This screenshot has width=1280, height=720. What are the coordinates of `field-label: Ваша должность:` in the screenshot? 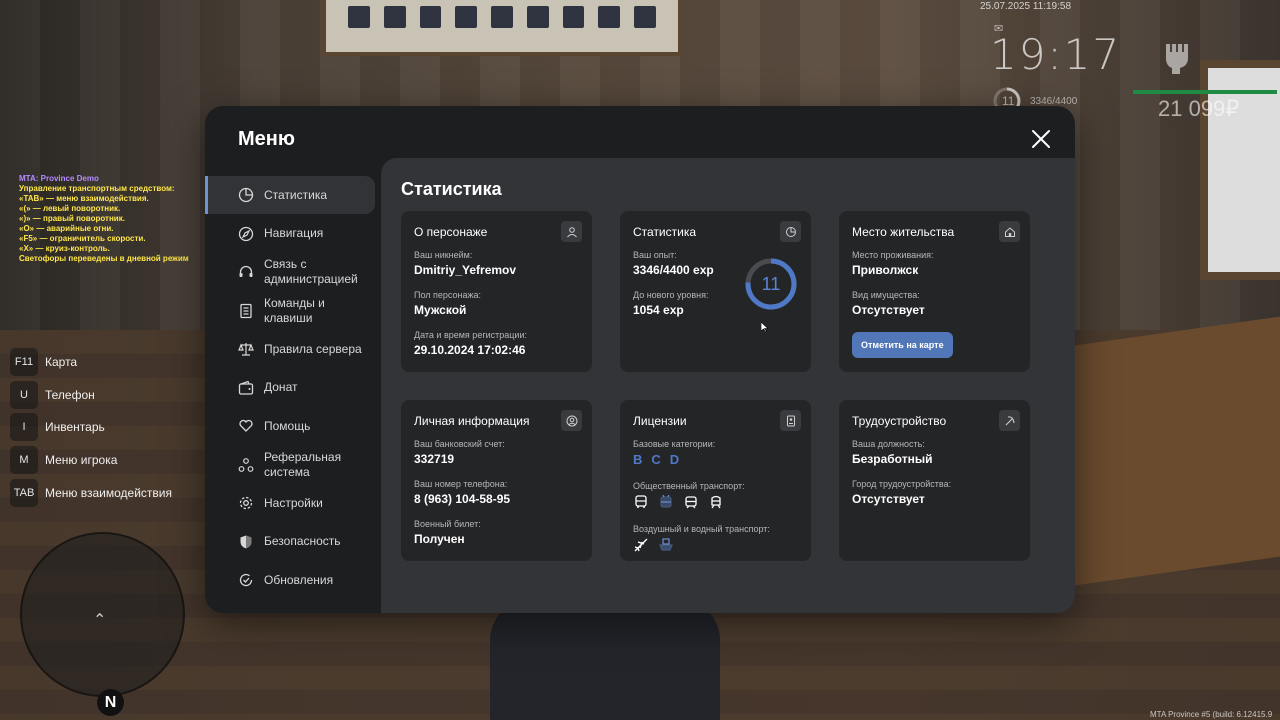 It's located at (888, 444).